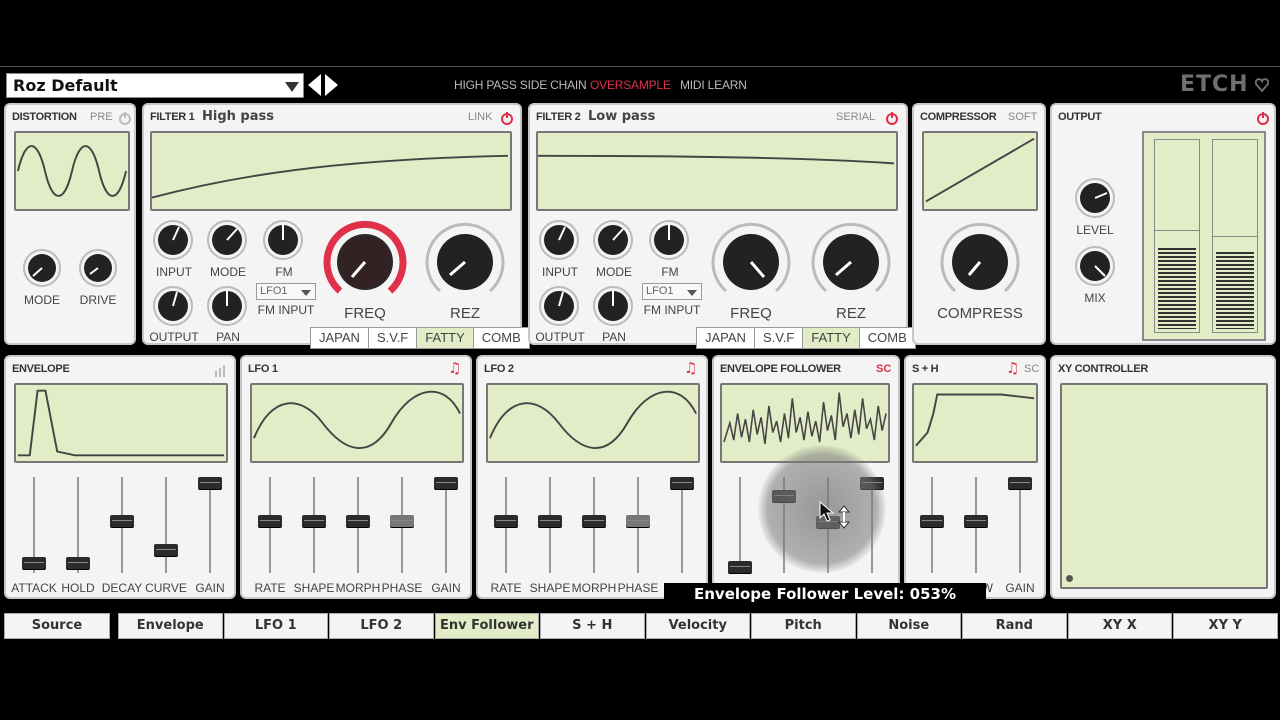 The width and height of the screenshot is (1280, 720). What do you see at coordinates (331, 85) in the screenshot?
I see `next-preset-icon` at bounding box center [331, 85].